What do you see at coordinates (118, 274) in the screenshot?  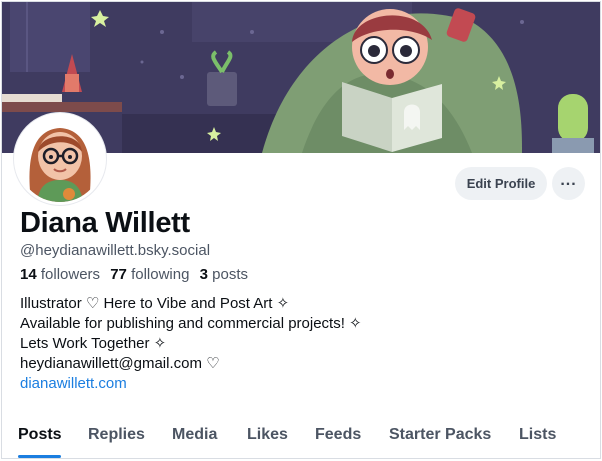 I see `following-count: 77` at bounding box center [118, 274].